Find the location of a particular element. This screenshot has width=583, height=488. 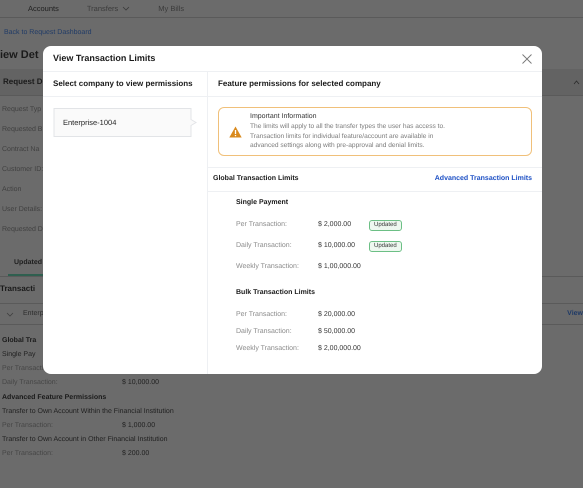

chevron-up-icon is located at coordinates (576, 82).